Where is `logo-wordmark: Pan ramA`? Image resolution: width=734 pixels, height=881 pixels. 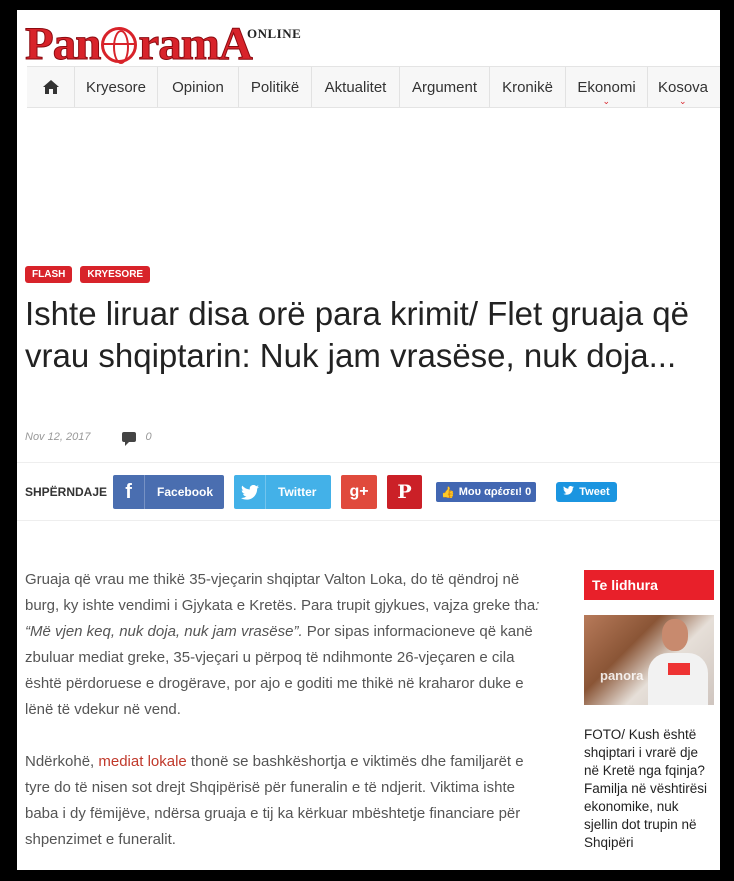
logo-wordmark: Pan ramA is located at coordinates (138, 44).